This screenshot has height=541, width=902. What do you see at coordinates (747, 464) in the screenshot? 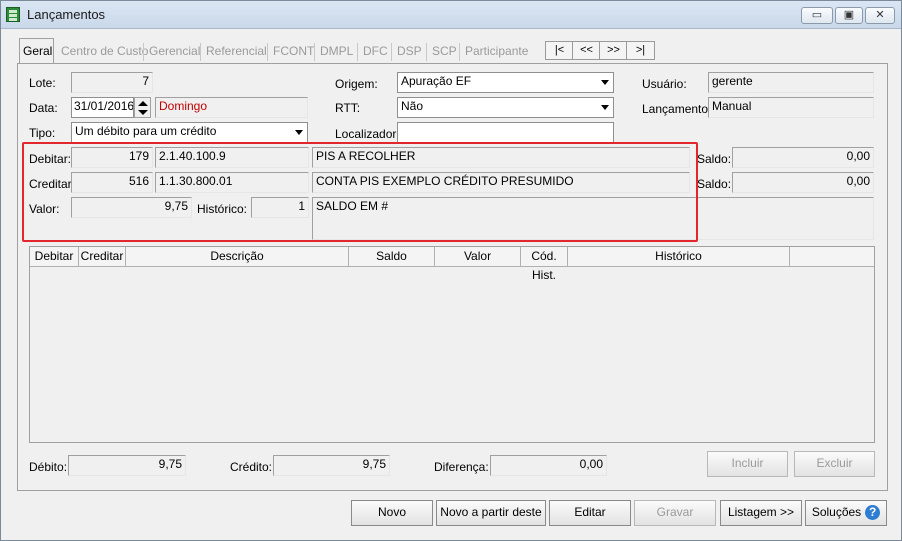
I see `incluir-button: Incluir` at bounding box center [747, 464].